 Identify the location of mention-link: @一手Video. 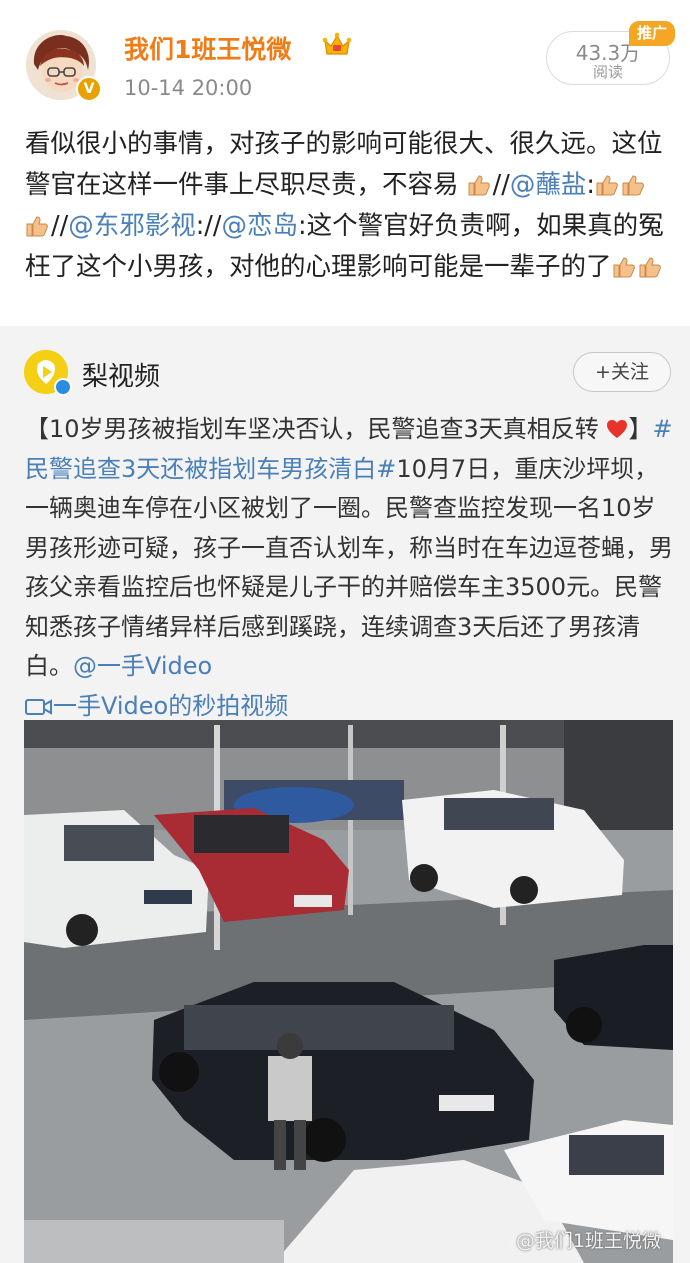
(142, 666).